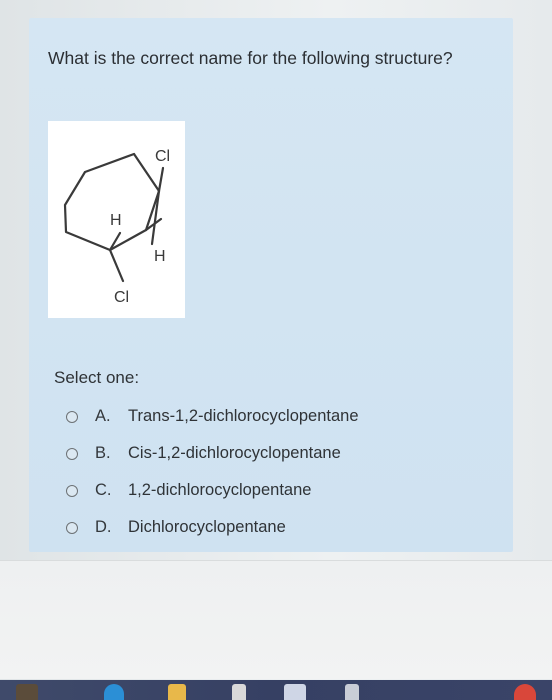 The height and width of the screenshot is (700, 552). I want to click on option-a: A. Trans-1,2-dichlorocyclopentane, so click(212, 416).